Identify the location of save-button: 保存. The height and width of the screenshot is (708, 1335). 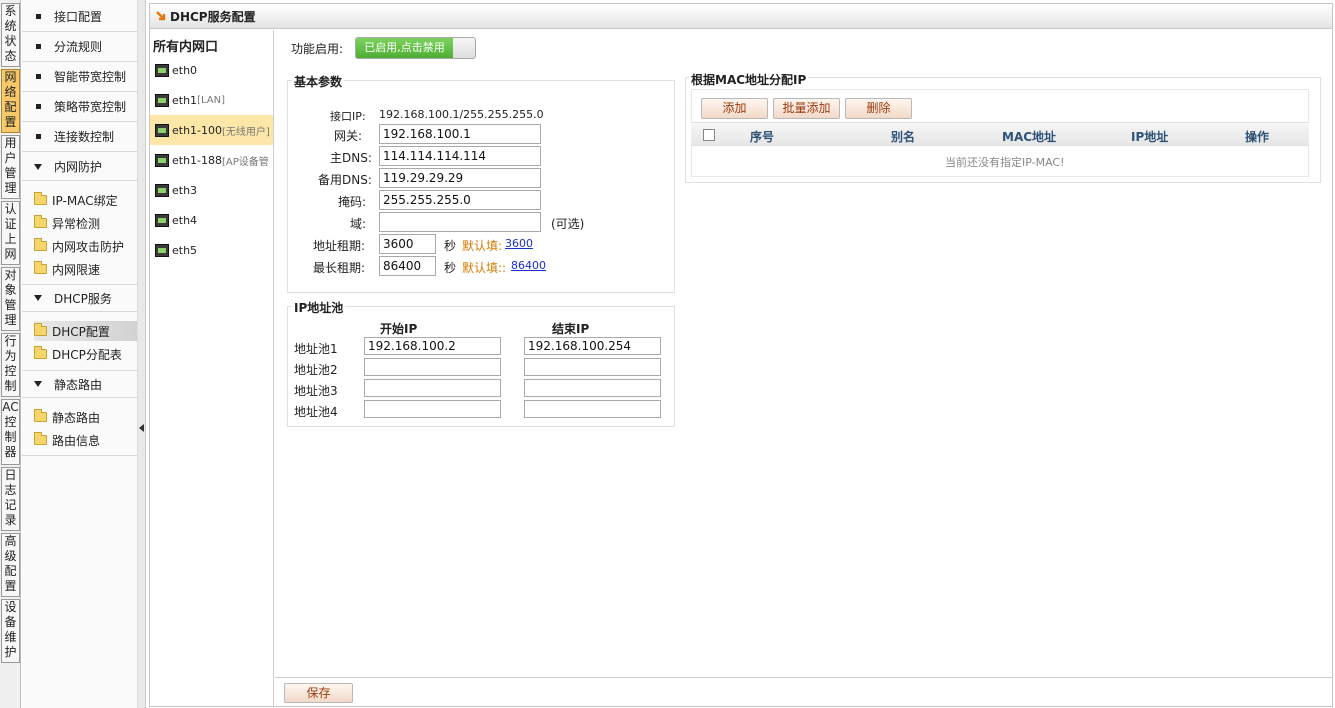
(318, 693).